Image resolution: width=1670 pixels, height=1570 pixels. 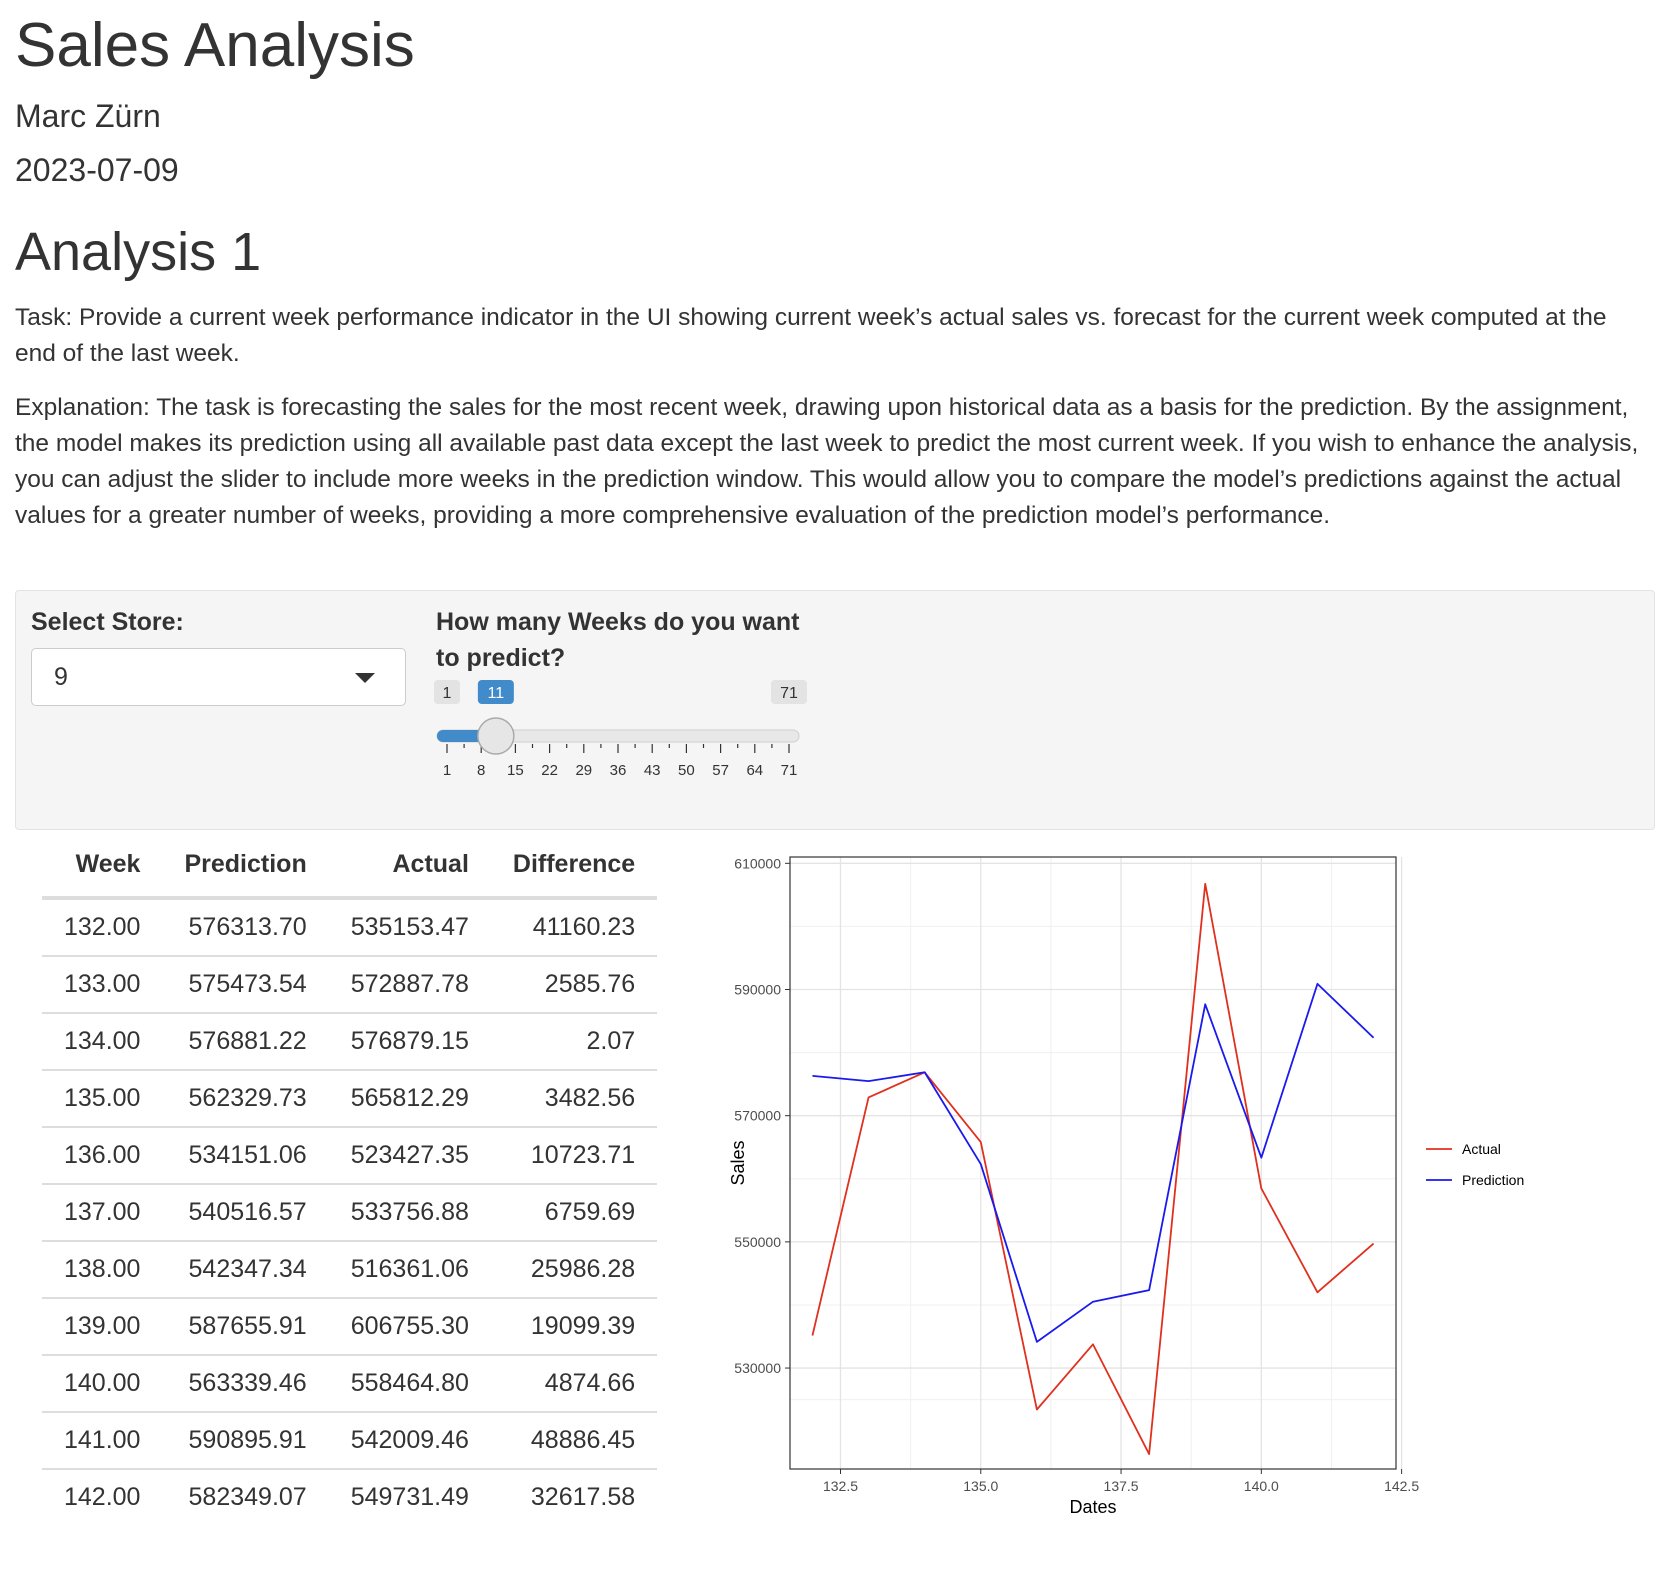 What do you see at coordinates (409, 1156) in the screenshot?
I see `table-cell: 523427.35` at bounding box center [409, 1156].